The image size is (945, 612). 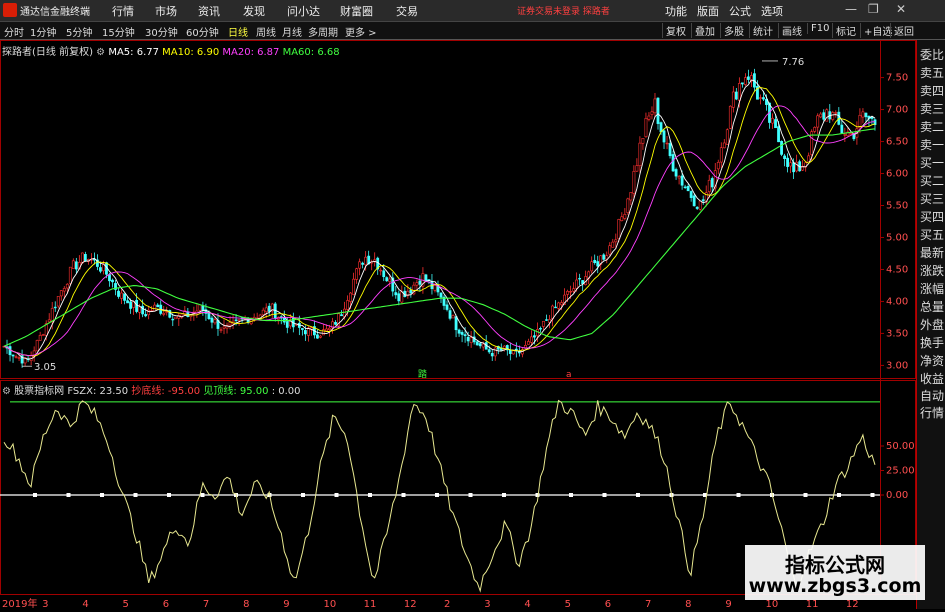 What do you see at coordinates (161, 31) in the screenshot?
I see `tab-30min: 30分钟` at bounding box center [161, 31].